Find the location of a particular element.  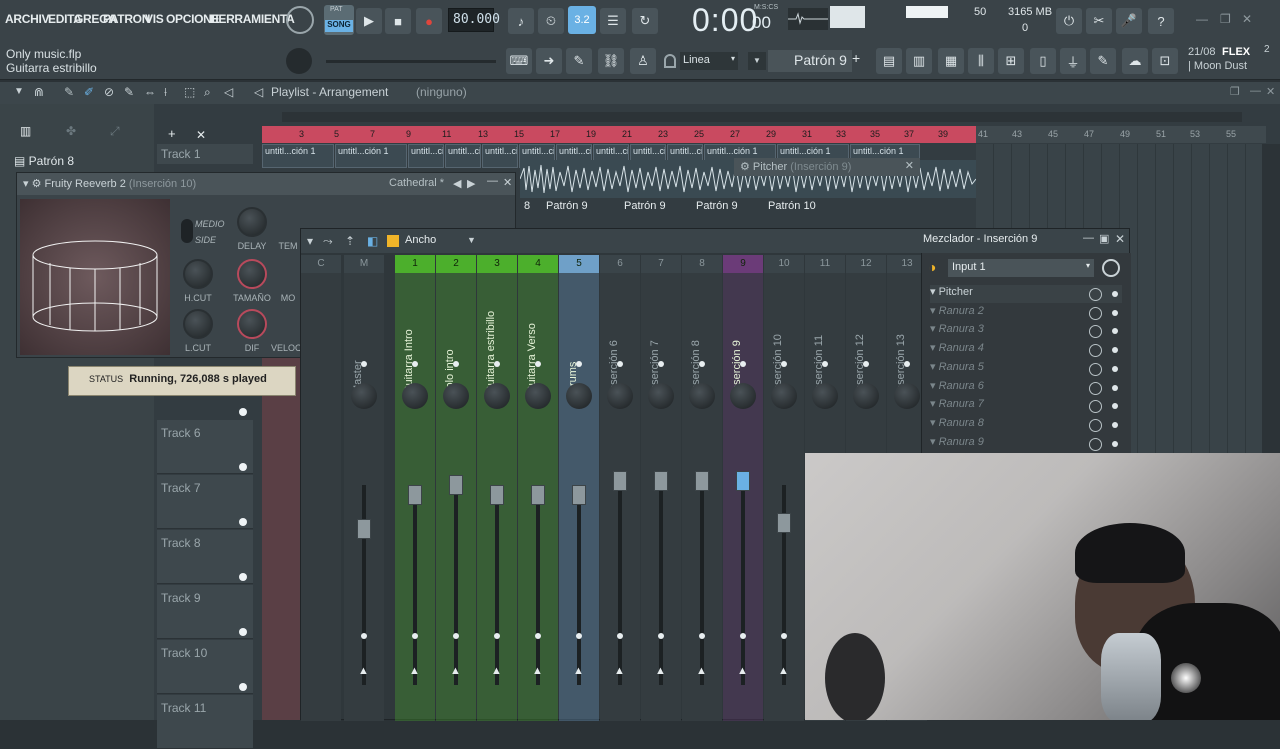

snap-select: Linea ▾ is located at coordinates (709, 61).